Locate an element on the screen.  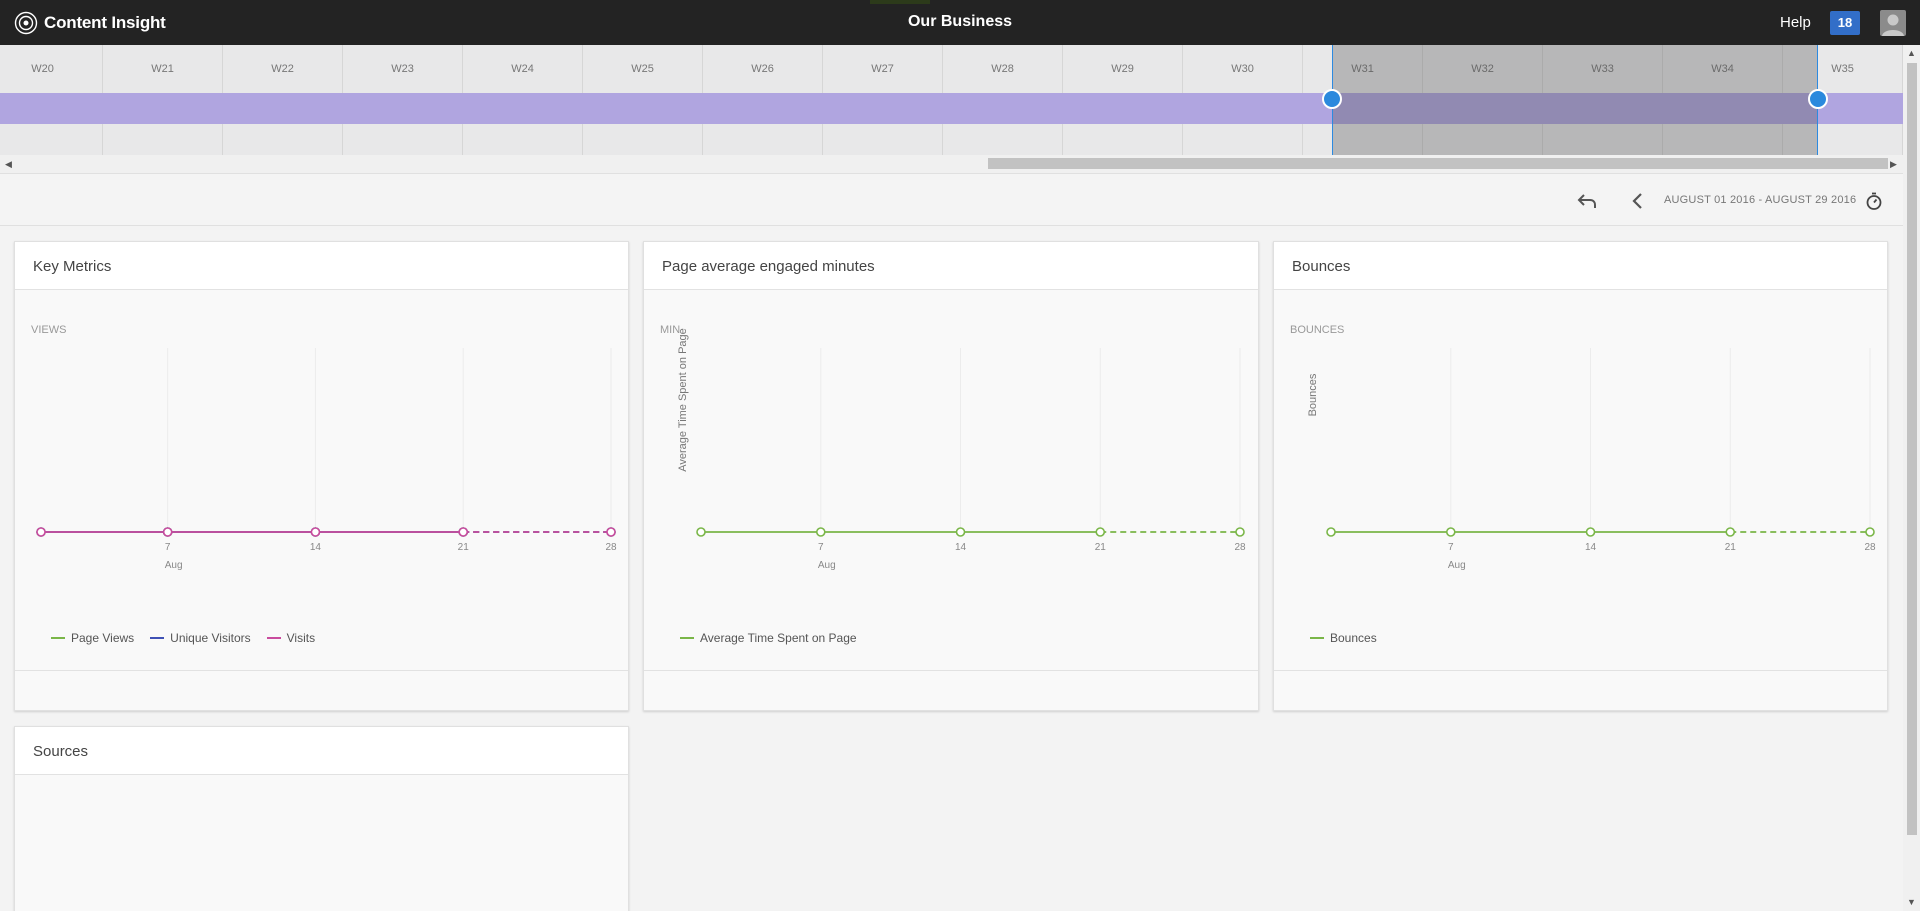
timeline-week-label: W28 is located at coordinates (1002, 69).